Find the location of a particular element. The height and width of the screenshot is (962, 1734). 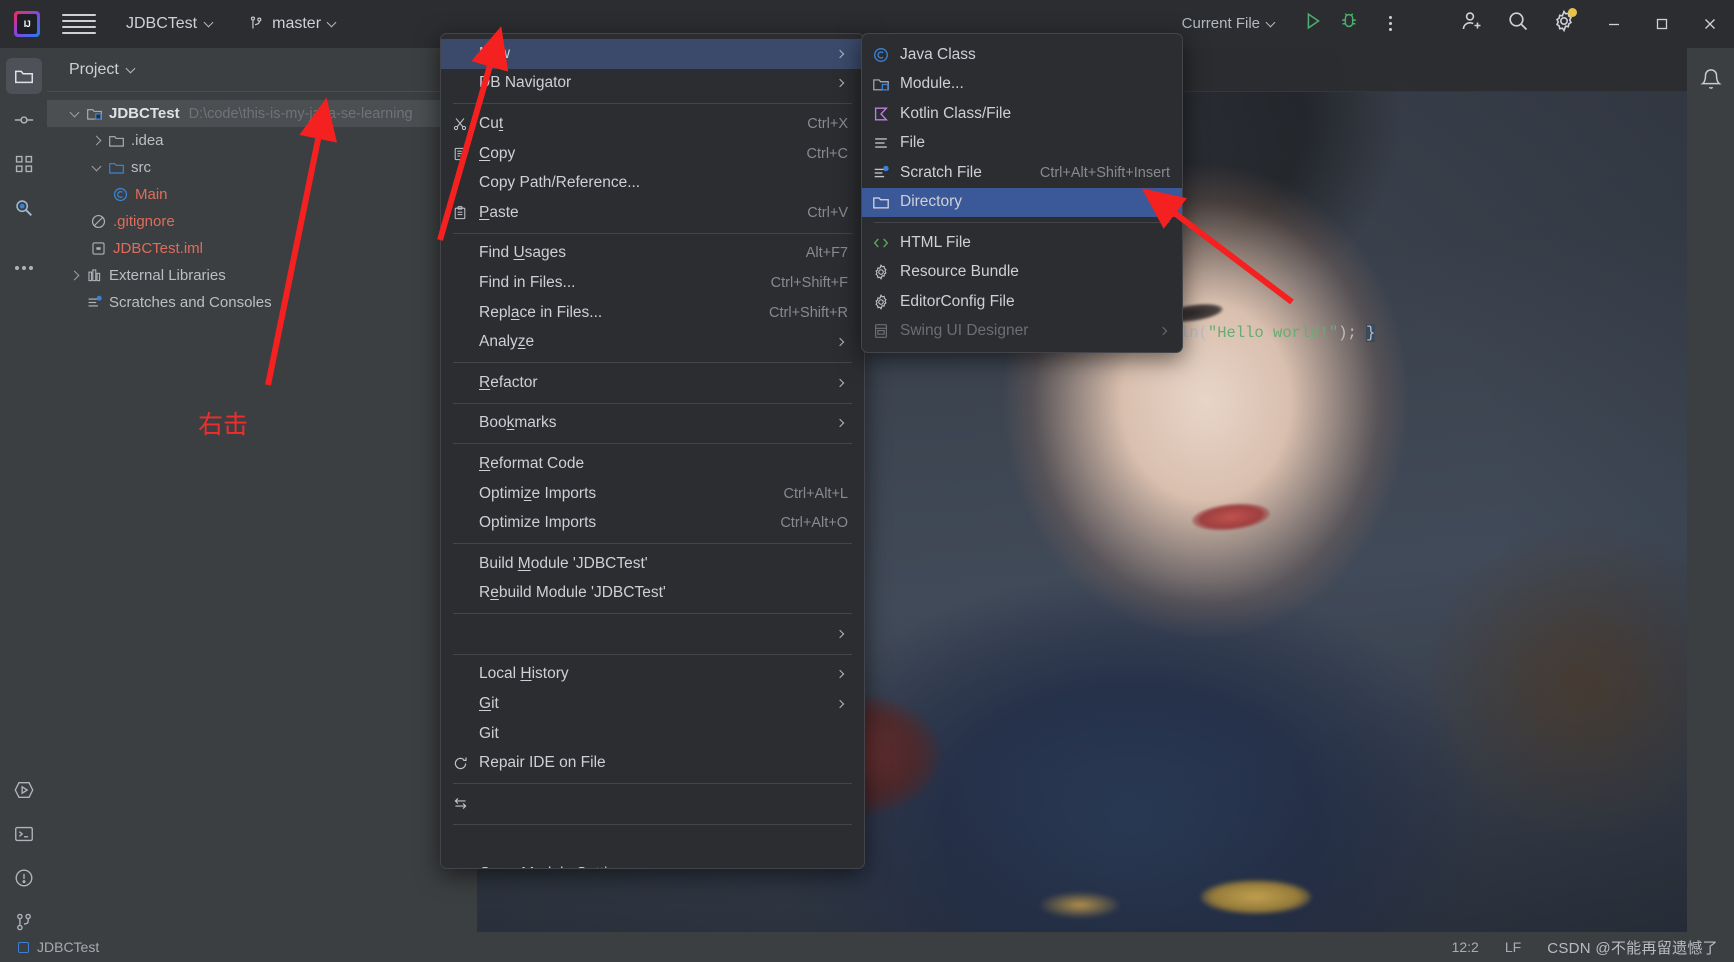

menu-item-new: New is located at coordinates (652, 54).